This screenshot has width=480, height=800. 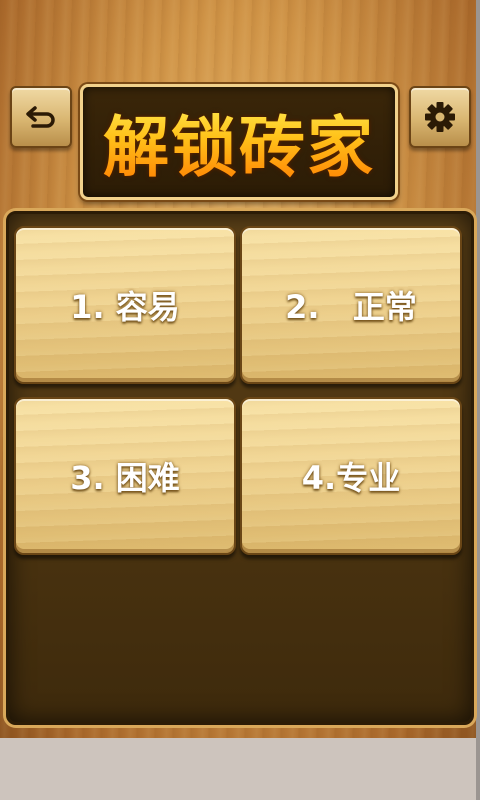 I want to click on level-hard-button: 3. 困难, so click(x=125, y=476).